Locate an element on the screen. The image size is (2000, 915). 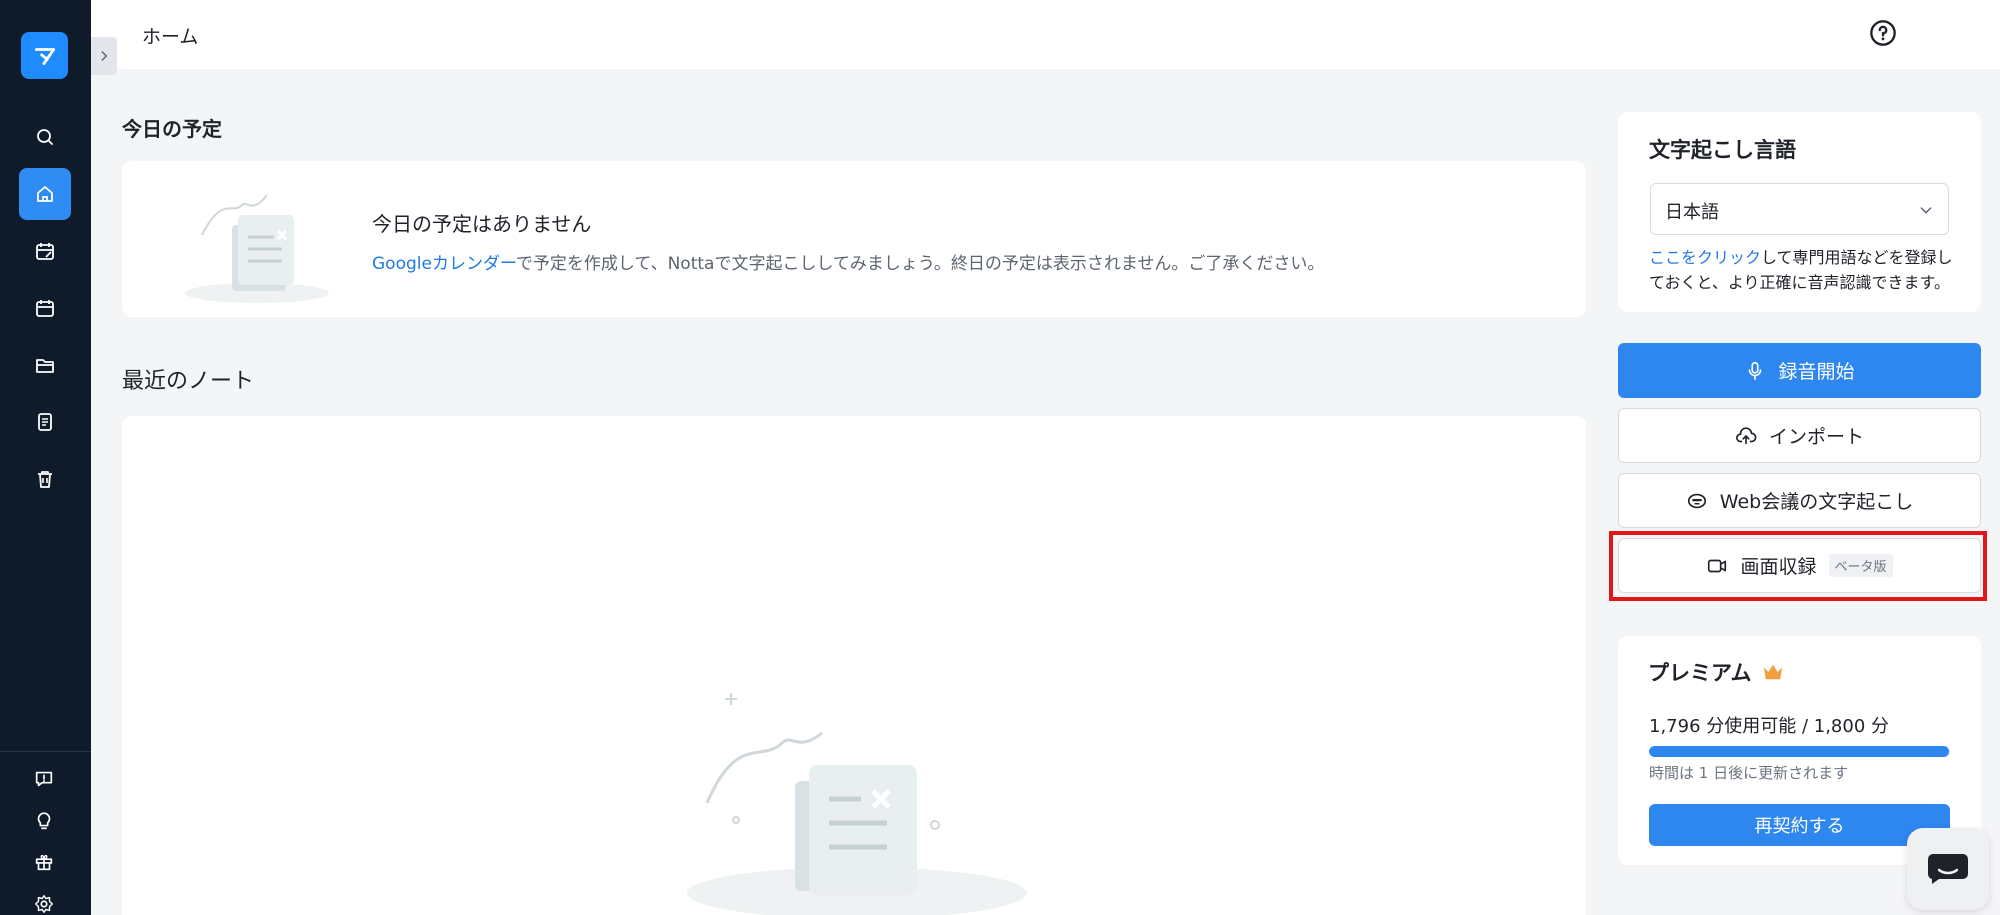
start-recording-button: 録音開始 is located at coordinates (1799, 370).